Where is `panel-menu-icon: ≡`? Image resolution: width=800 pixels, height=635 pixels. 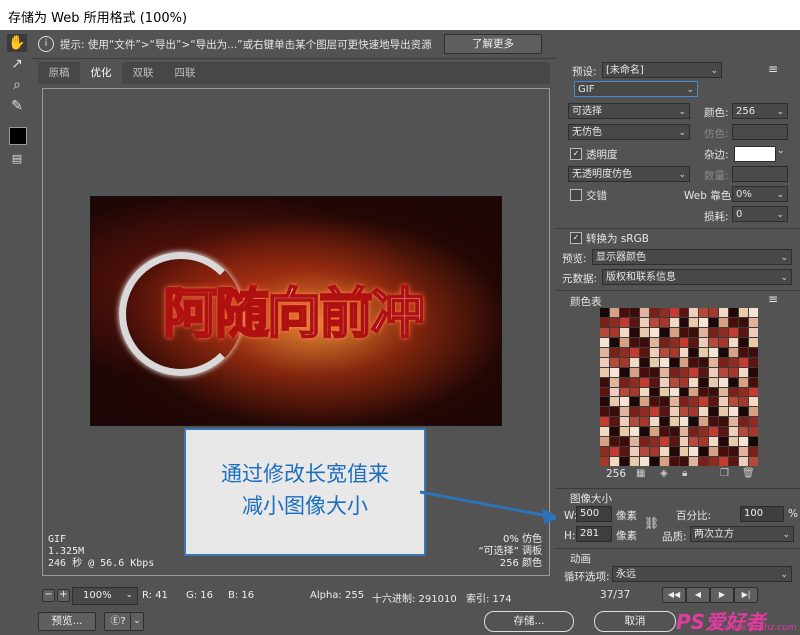 panel-menu-icon: ≡ is located at coordinates (773, 69).